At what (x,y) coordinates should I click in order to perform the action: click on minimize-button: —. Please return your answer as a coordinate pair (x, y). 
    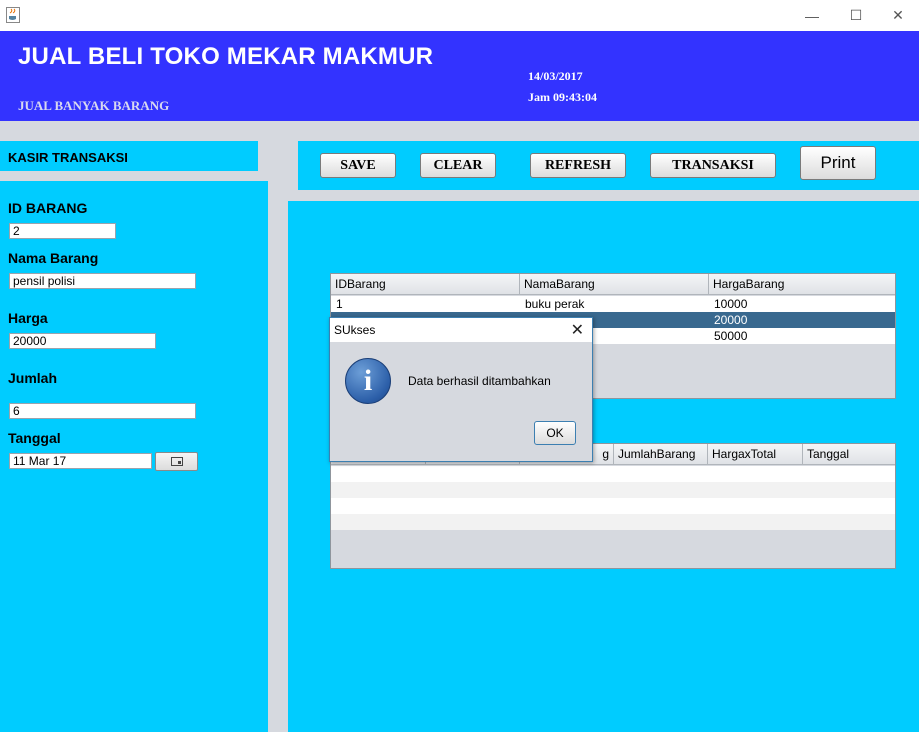
    Looking at the image, I should click on (812, 15).